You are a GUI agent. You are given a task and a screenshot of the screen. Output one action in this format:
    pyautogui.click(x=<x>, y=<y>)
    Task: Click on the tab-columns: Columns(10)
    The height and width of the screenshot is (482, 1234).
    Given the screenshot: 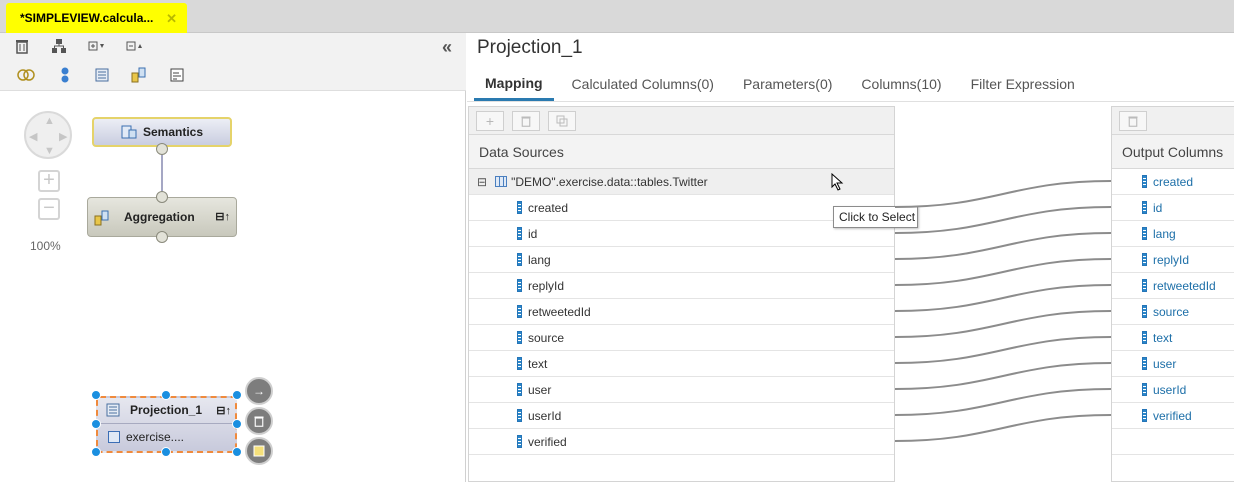 What is the action you would take?
    pyautogui.click(x=901, y=84)
    